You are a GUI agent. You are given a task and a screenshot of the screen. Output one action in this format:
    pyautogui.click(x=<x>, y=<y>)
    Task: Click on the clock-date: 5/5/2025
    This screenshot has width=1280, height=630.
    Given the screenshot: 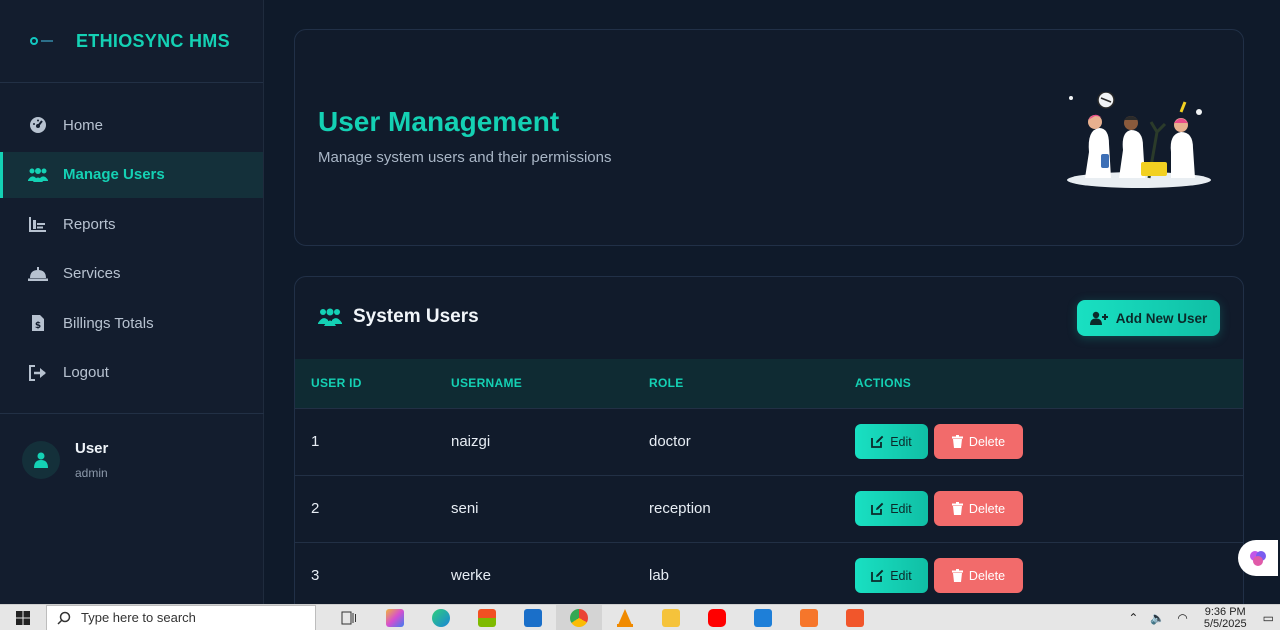 What is the action you would take?
    pyautogui.click(x=1225, y=624)
    